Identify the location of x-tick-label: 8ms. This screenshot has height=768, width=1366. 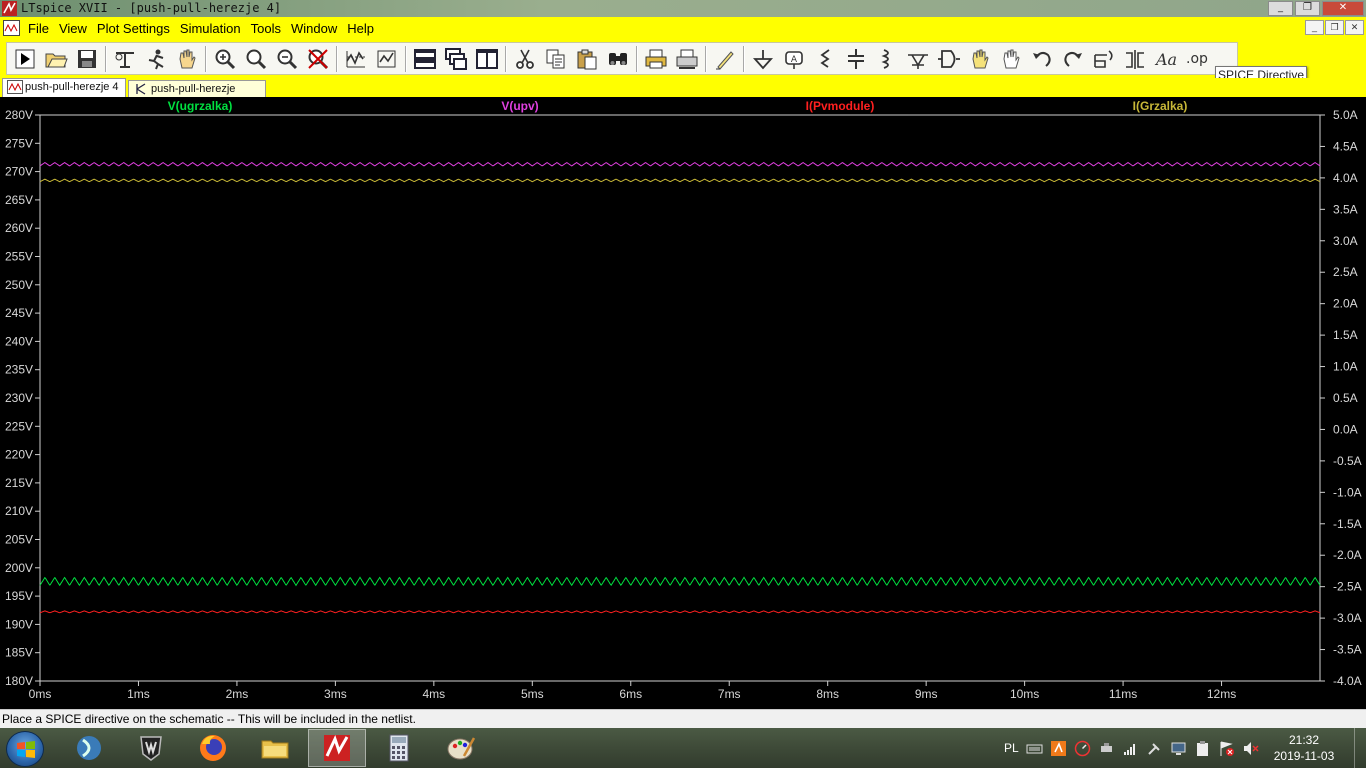
(827, 694).